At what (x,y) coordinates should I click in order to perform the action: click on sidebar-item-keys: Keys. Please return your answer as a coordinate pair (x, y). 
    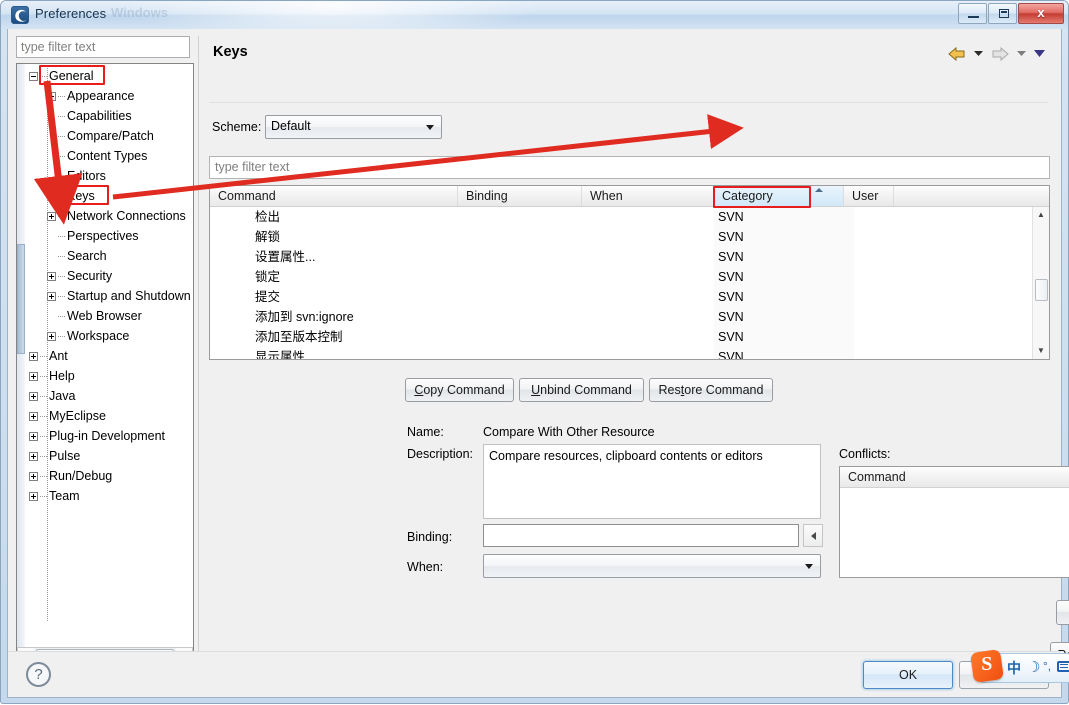
    Looking at the image, I should click on (109, 196).